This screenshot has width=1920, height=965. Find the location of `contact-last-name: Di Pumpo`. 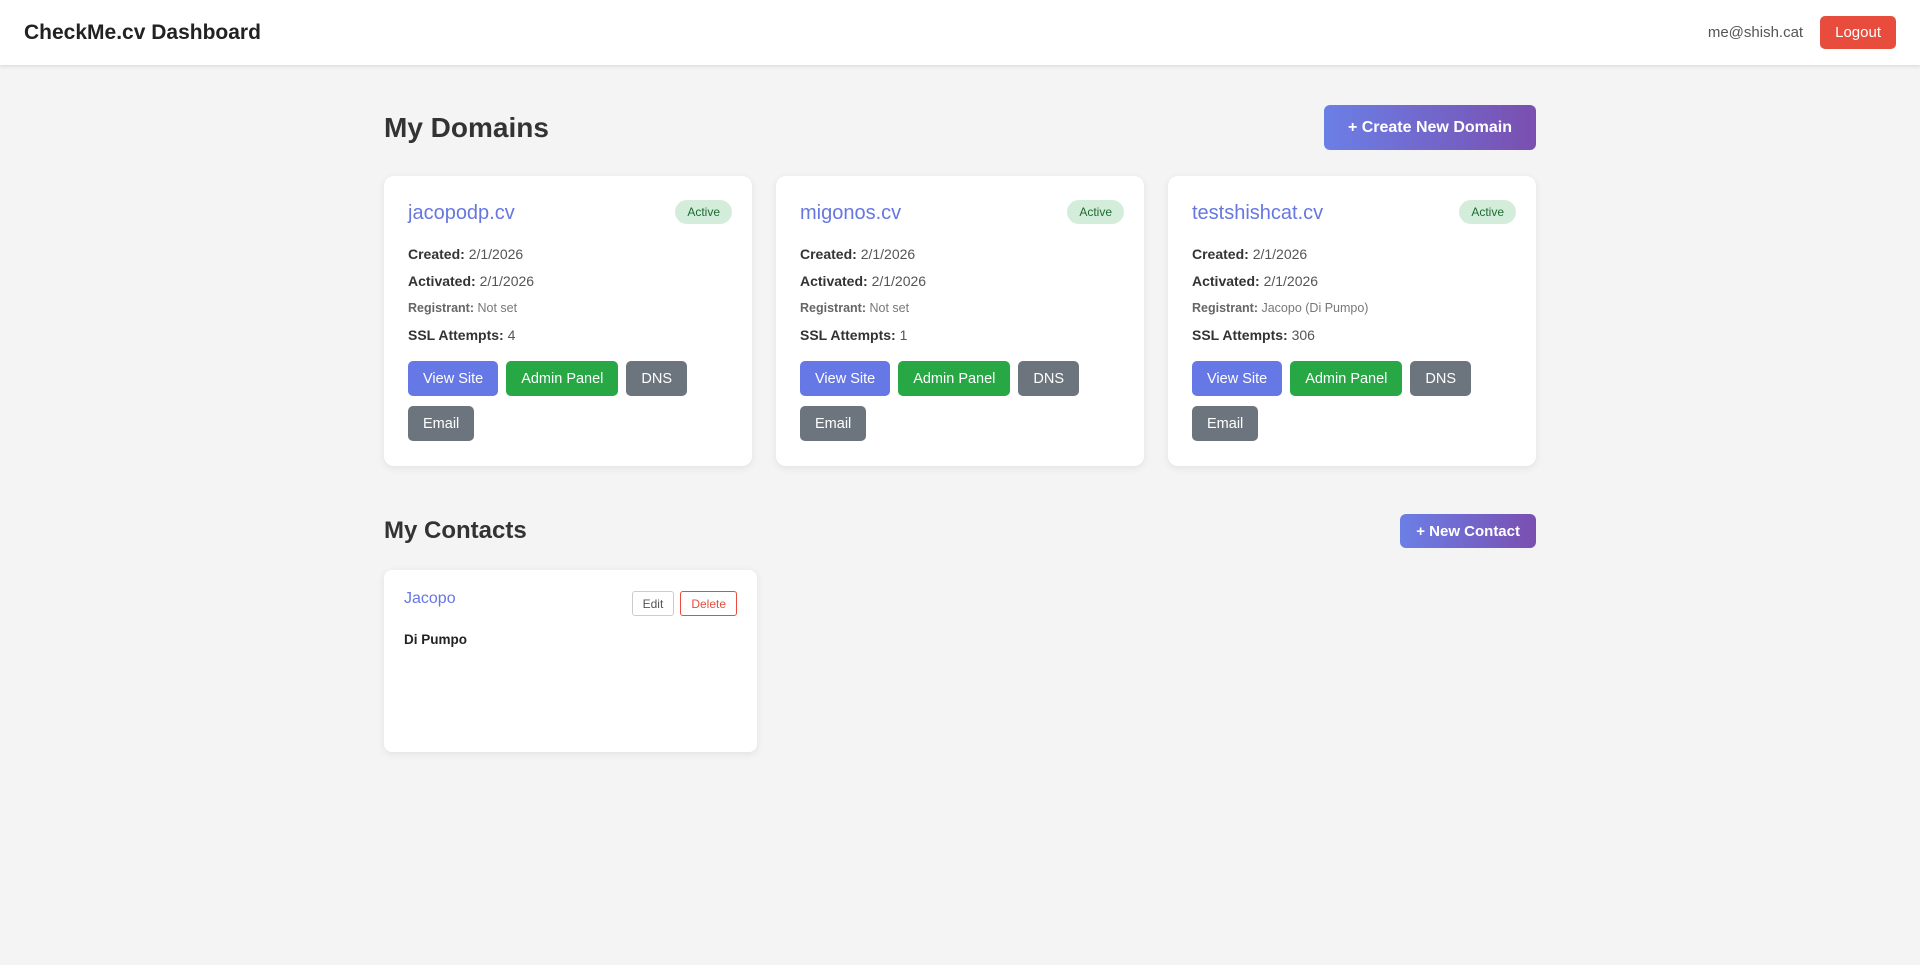

contact-last-name: Di Pumpo is located at coordinates (435, 639).